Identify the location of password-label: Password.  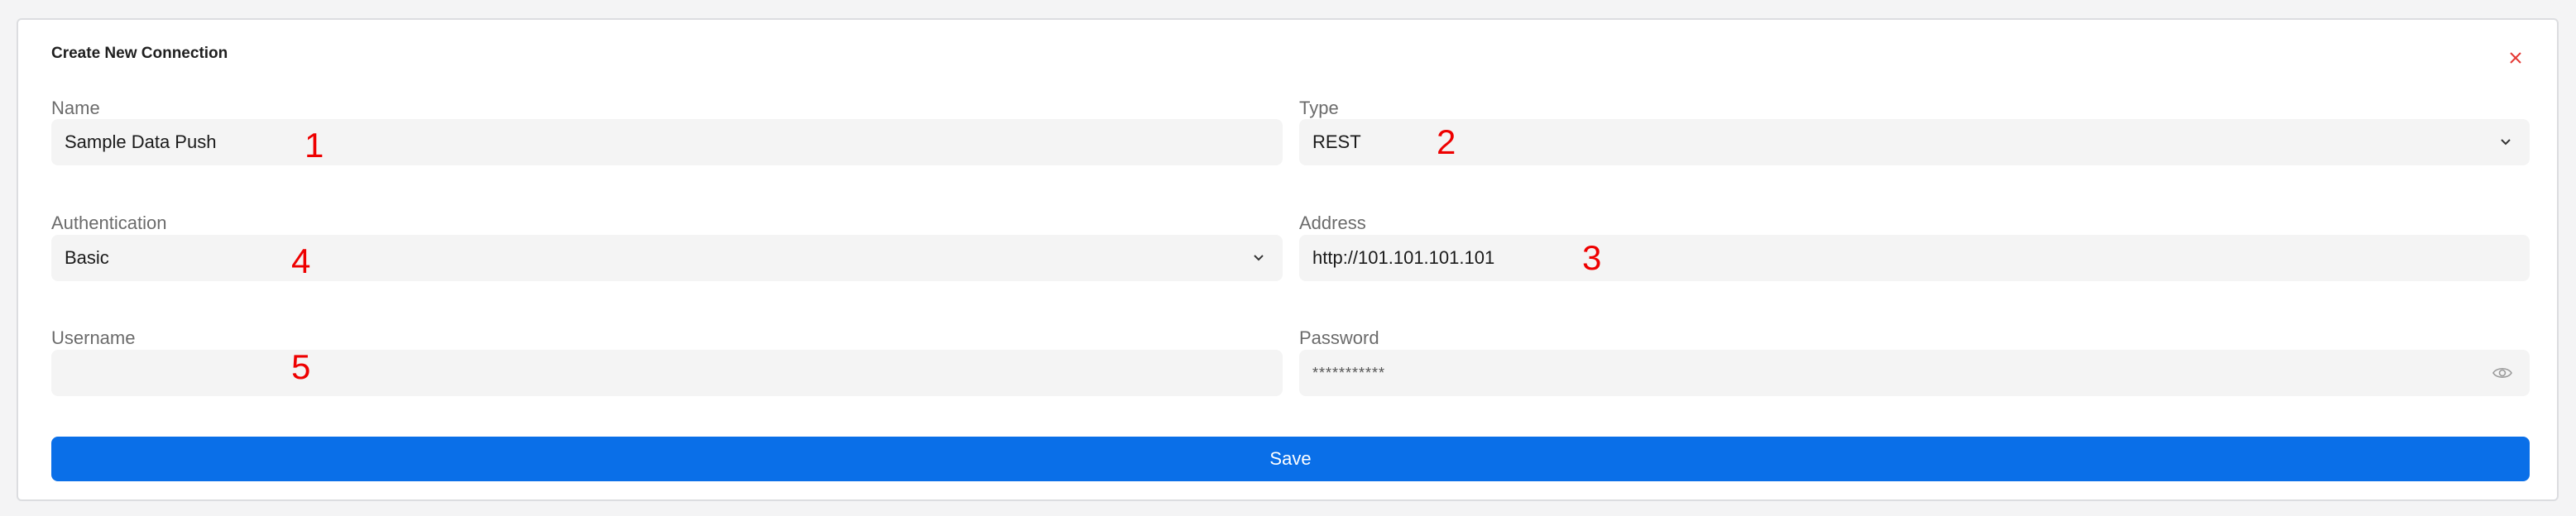
(1339, 337).